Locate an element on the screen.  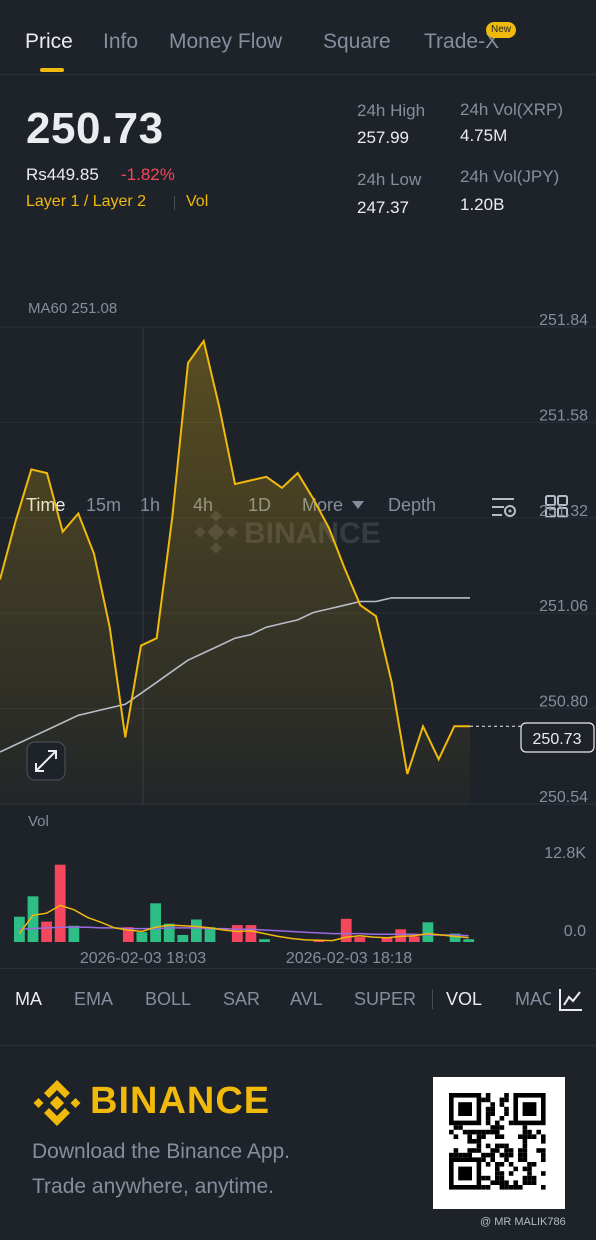
high-label: 24h High is located at coordinates (391, 110).